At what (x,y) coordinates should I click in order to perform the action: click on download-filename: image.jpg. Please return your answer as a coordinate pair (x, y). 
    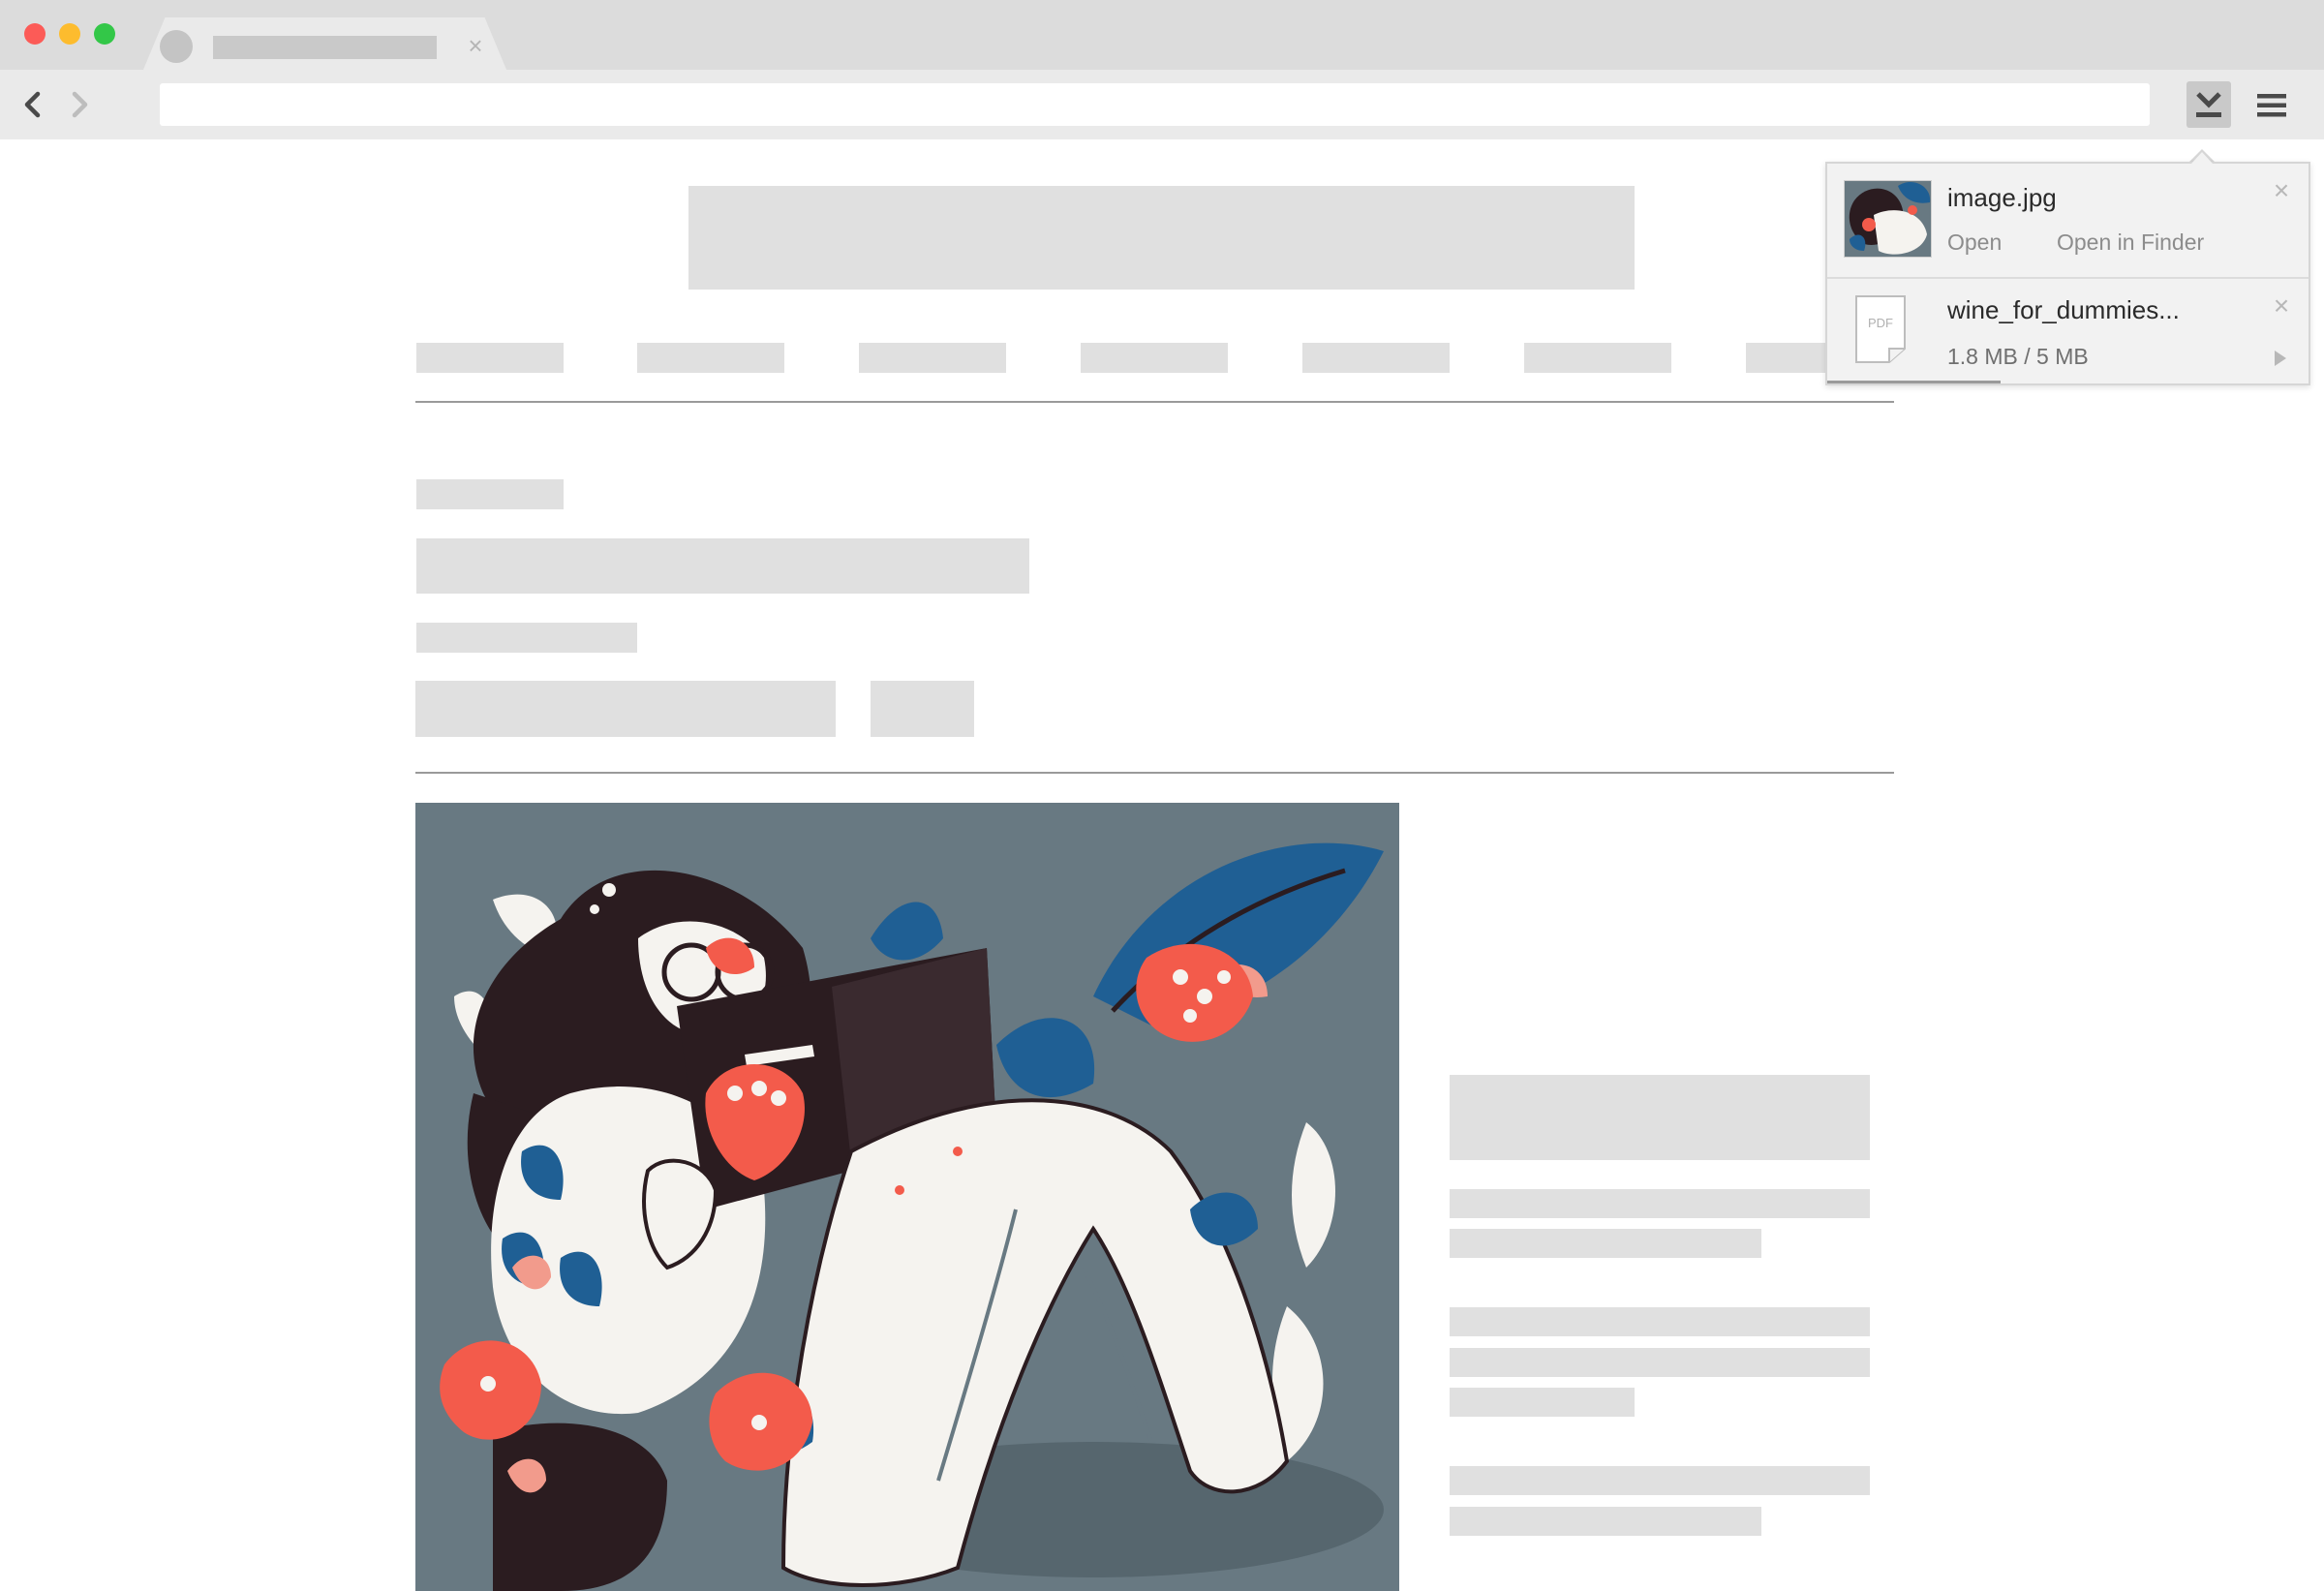
    Looking at the image, I should click on (2002, 197).